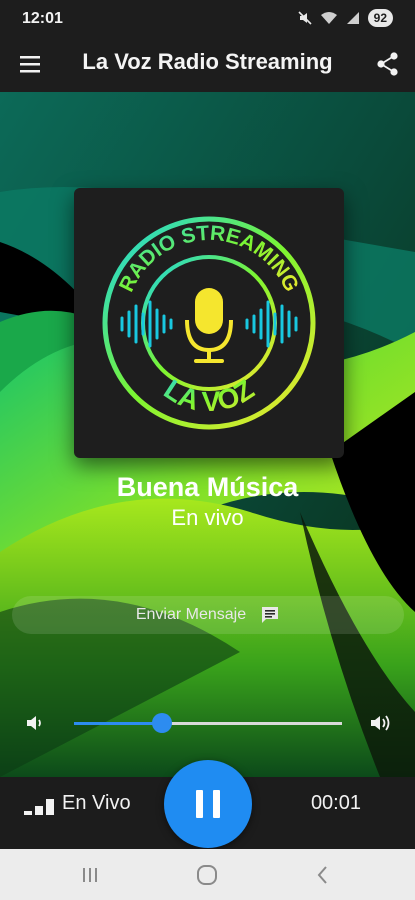 The image size is (415, 900). Describe the element at coordinates (96, 803) in the screenshot. I see `live-label: En Vivo` at that location.